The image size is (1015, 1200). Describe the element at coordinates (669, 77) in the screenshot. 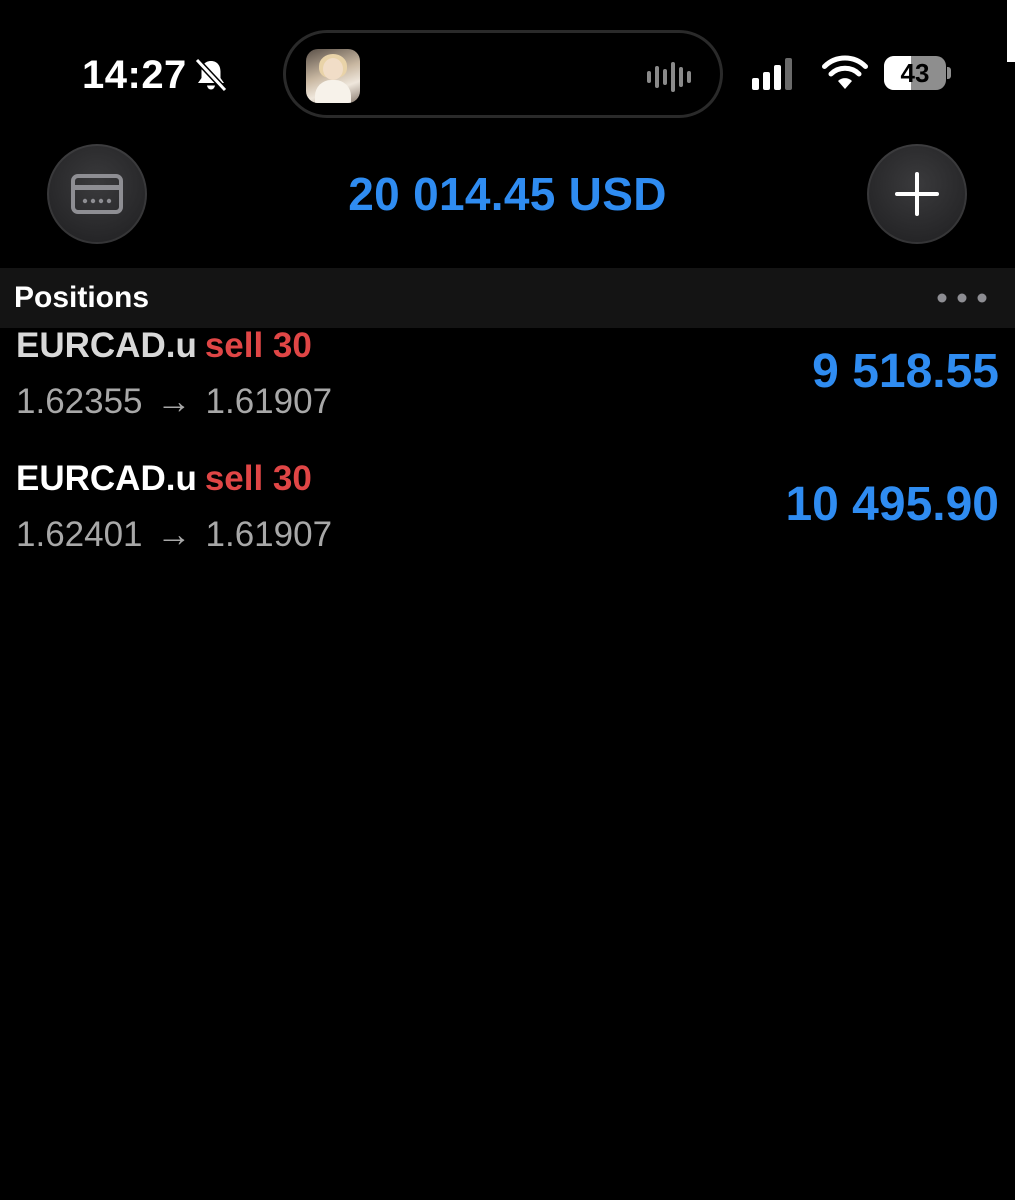

I see `waveform-icon` at that location.